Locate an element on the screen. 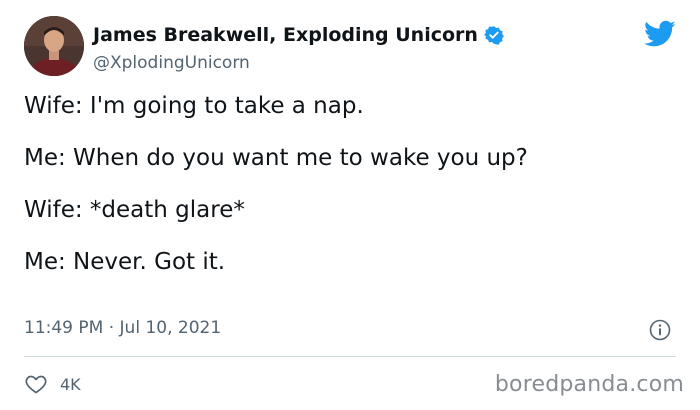  user-handle: @XplodingUnicorn is located at coordinates (171, 63).